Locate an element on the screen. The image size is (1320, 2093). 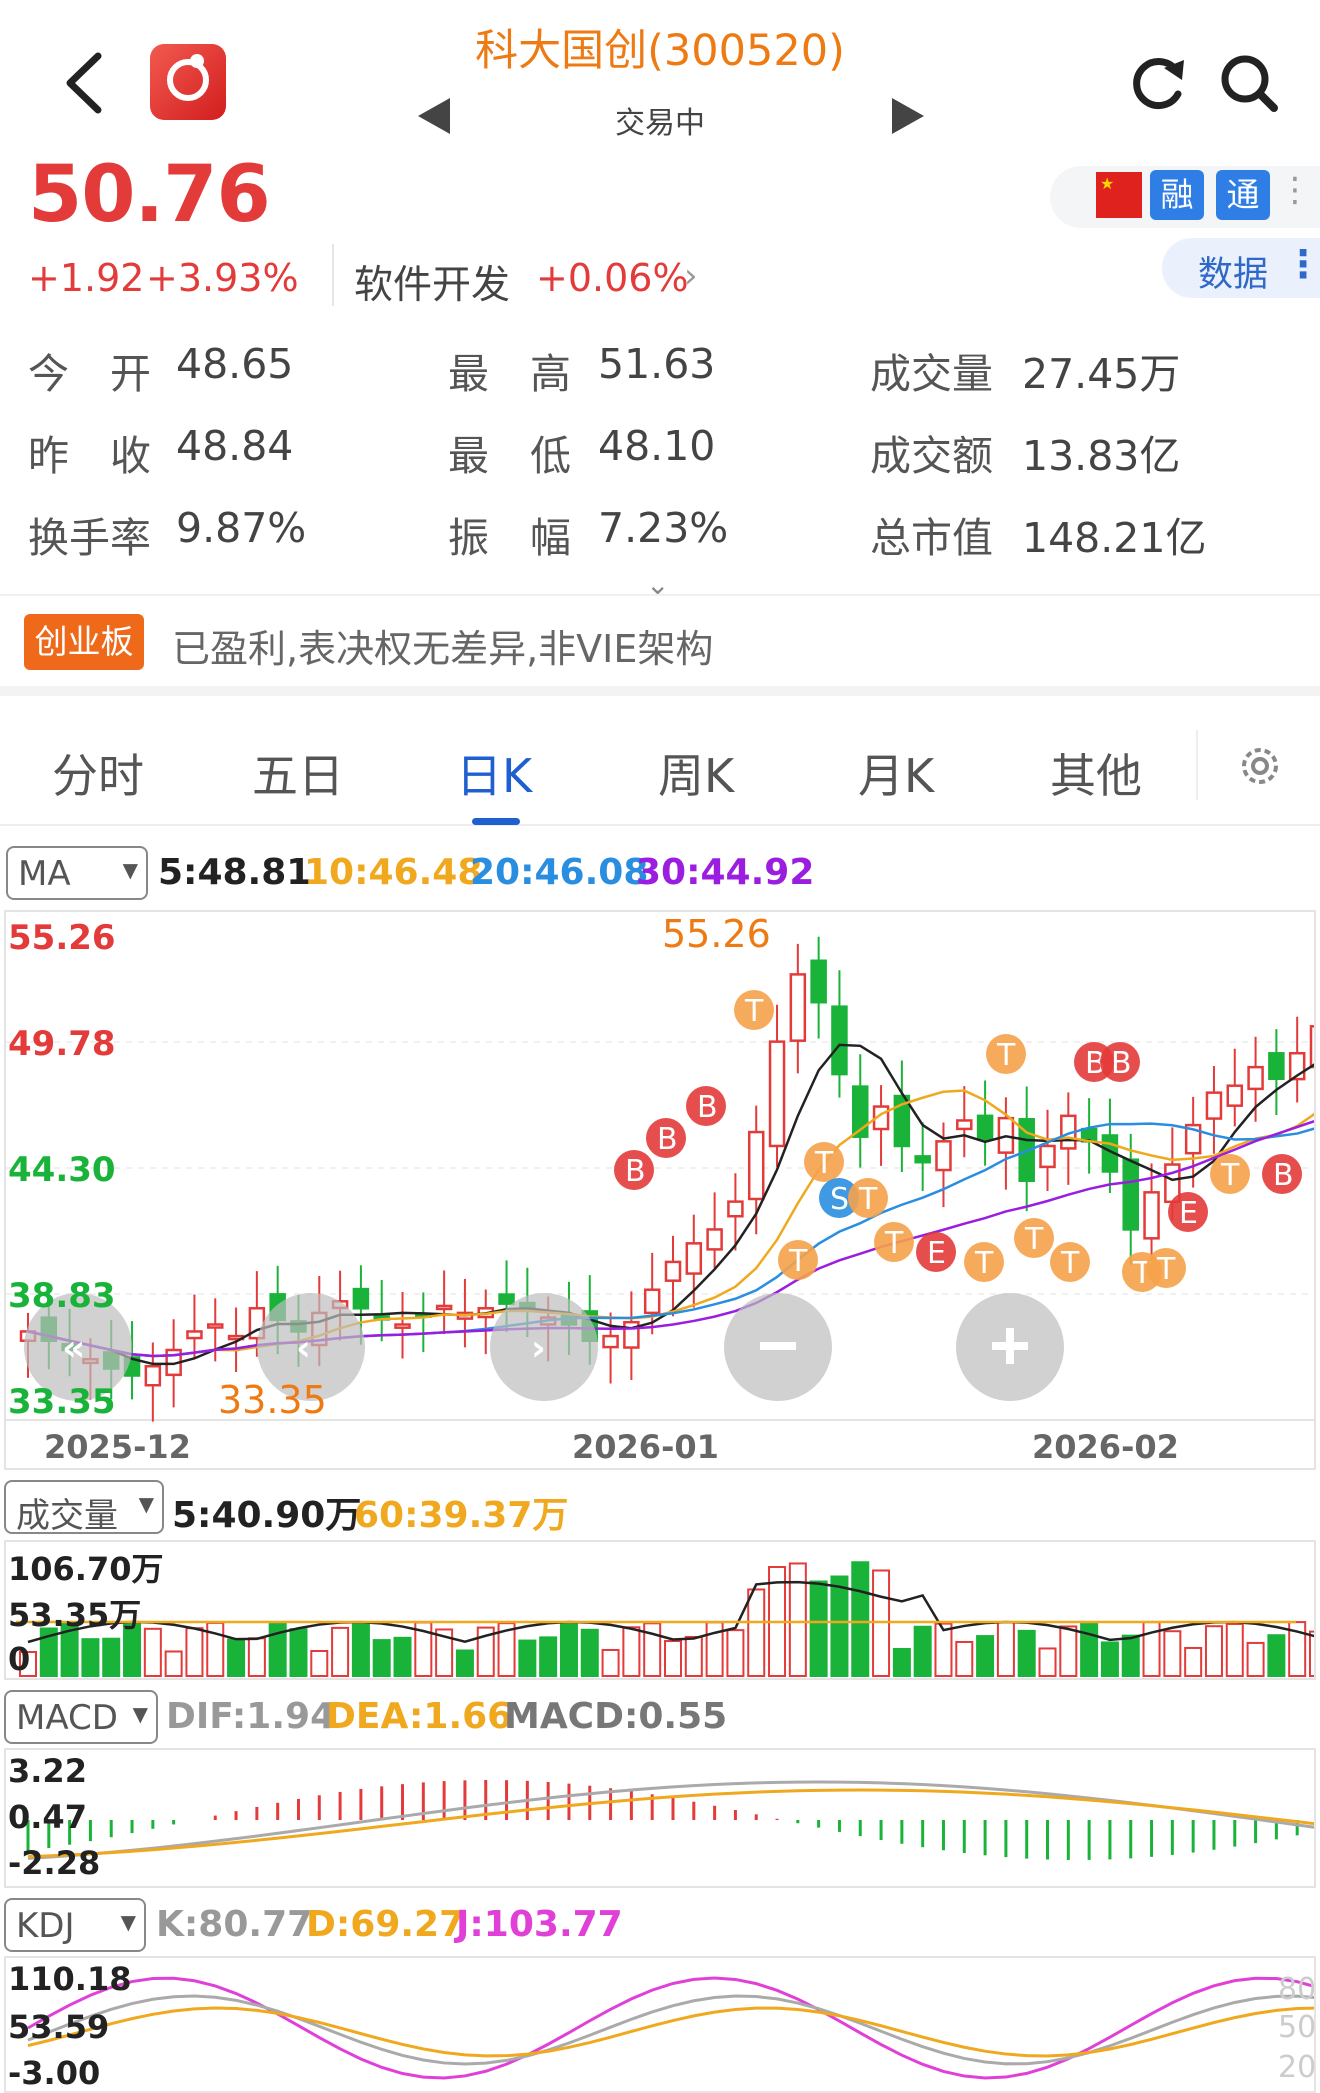
kdj-chart: 110.18 53.59 -3.00 80 50 20 is located at coordinates (660, 2024).